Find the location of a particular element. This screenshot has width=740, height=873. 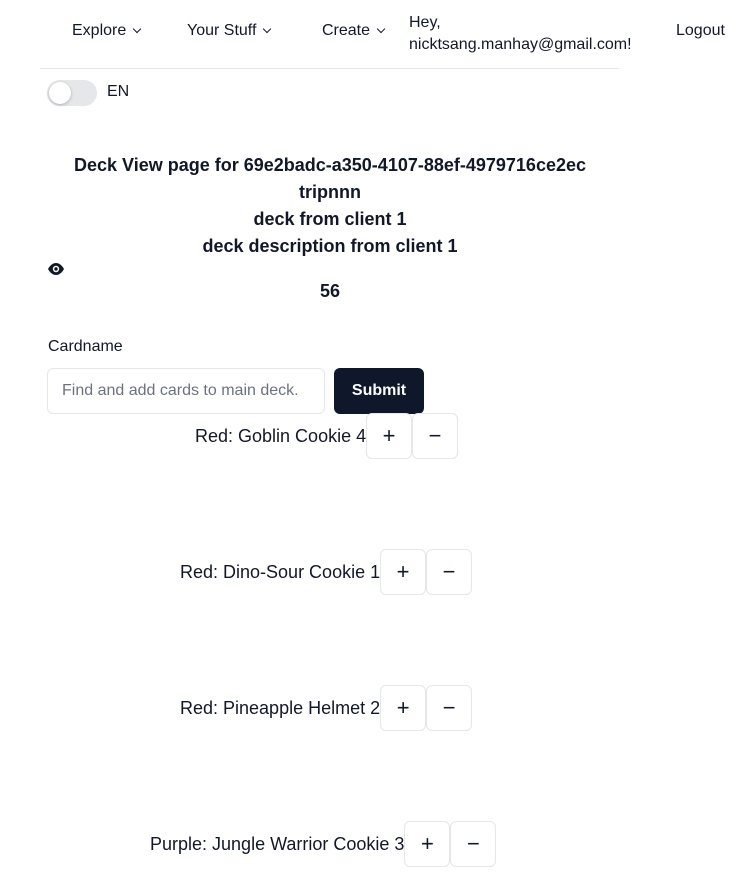

language-label: EN is located at coordinates (118, 91).